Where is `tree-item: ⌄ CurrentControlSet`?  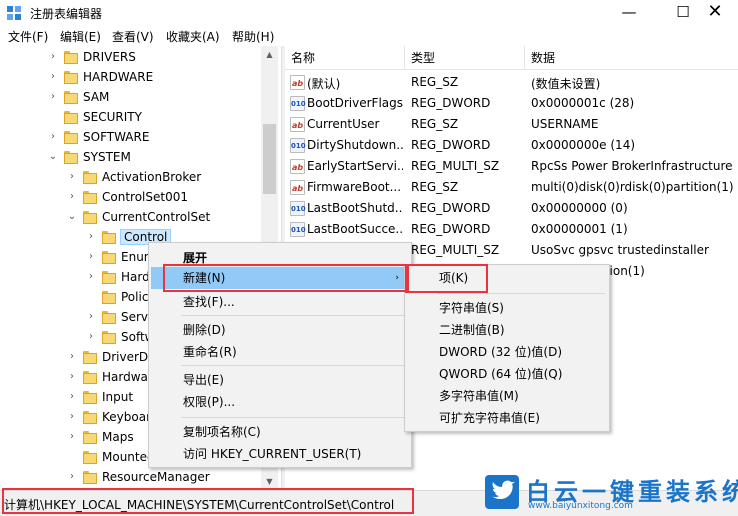 tree-item: ⌄ CurrentControlSet is located at coordinates (130, 218).